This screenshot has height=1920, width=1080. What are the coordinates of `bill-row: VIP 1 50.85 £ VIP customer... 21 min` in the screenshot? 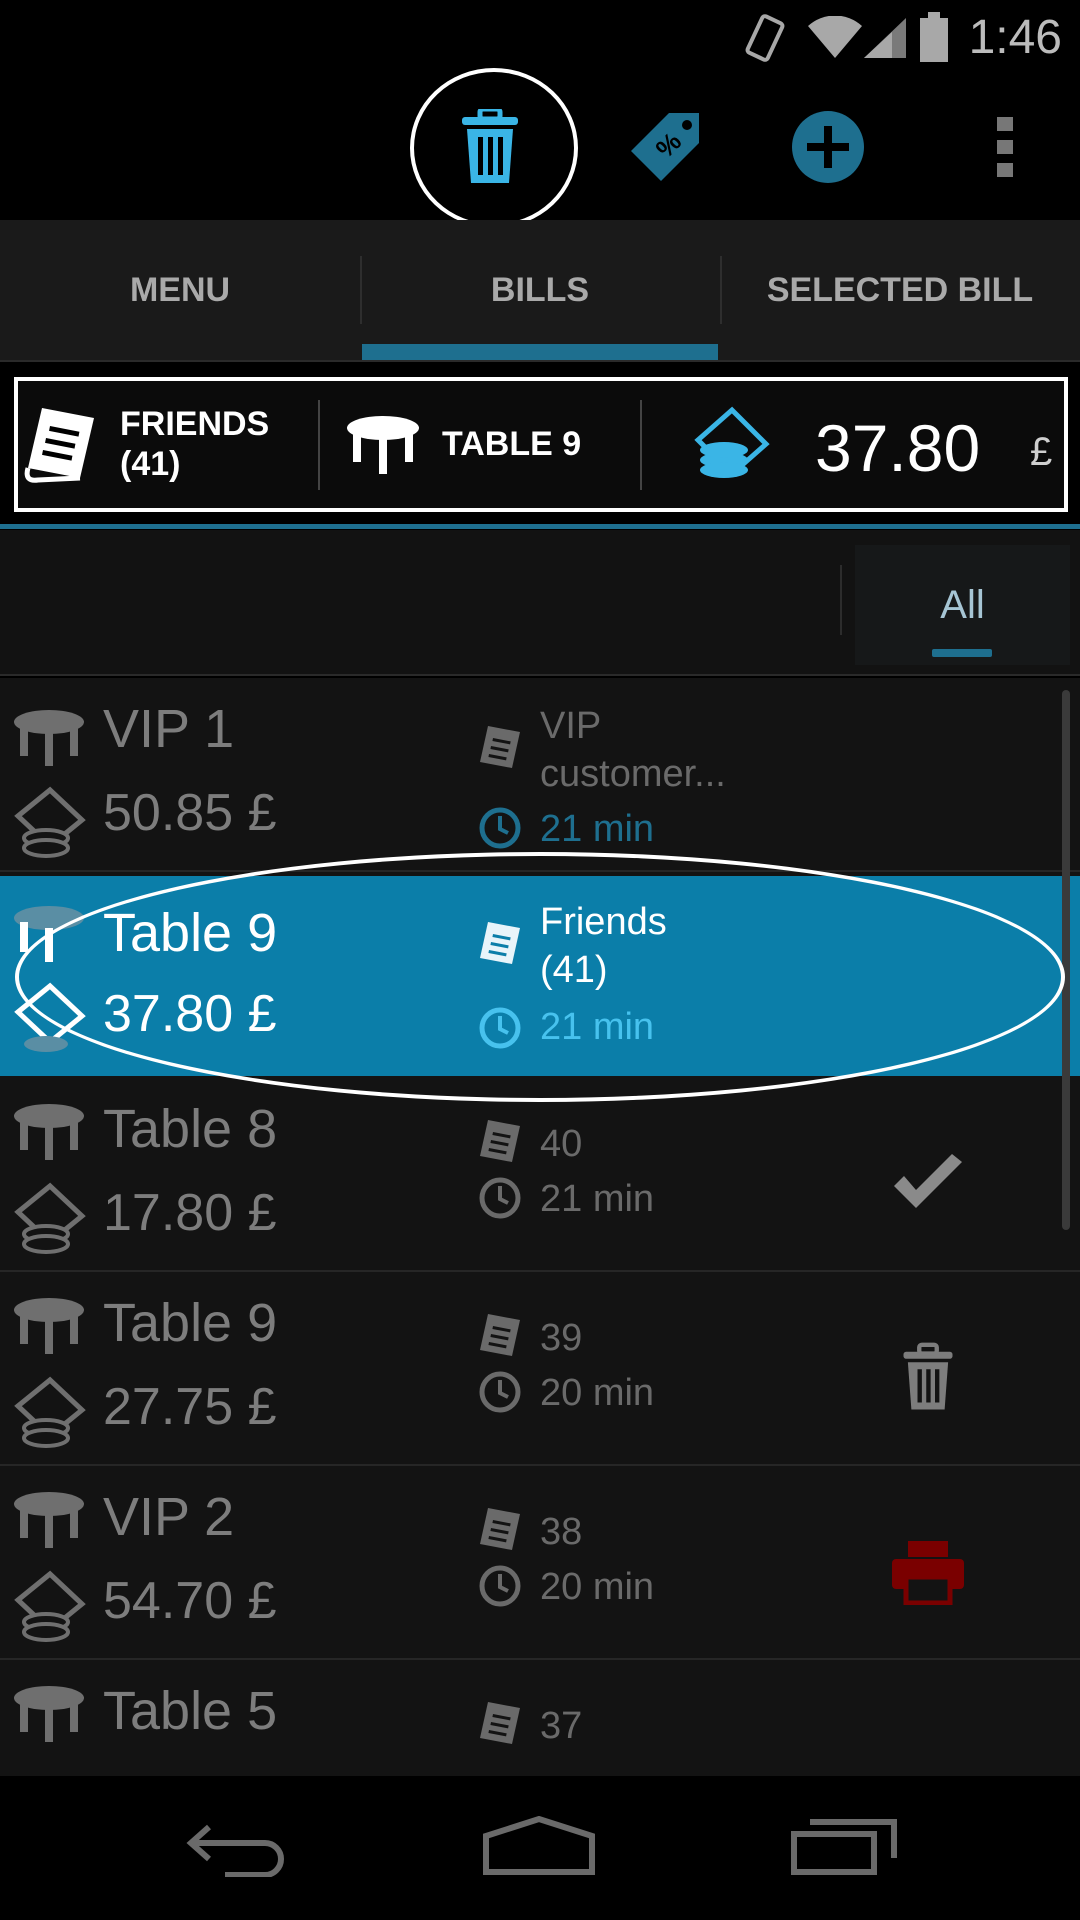 It's located at (540, 775).